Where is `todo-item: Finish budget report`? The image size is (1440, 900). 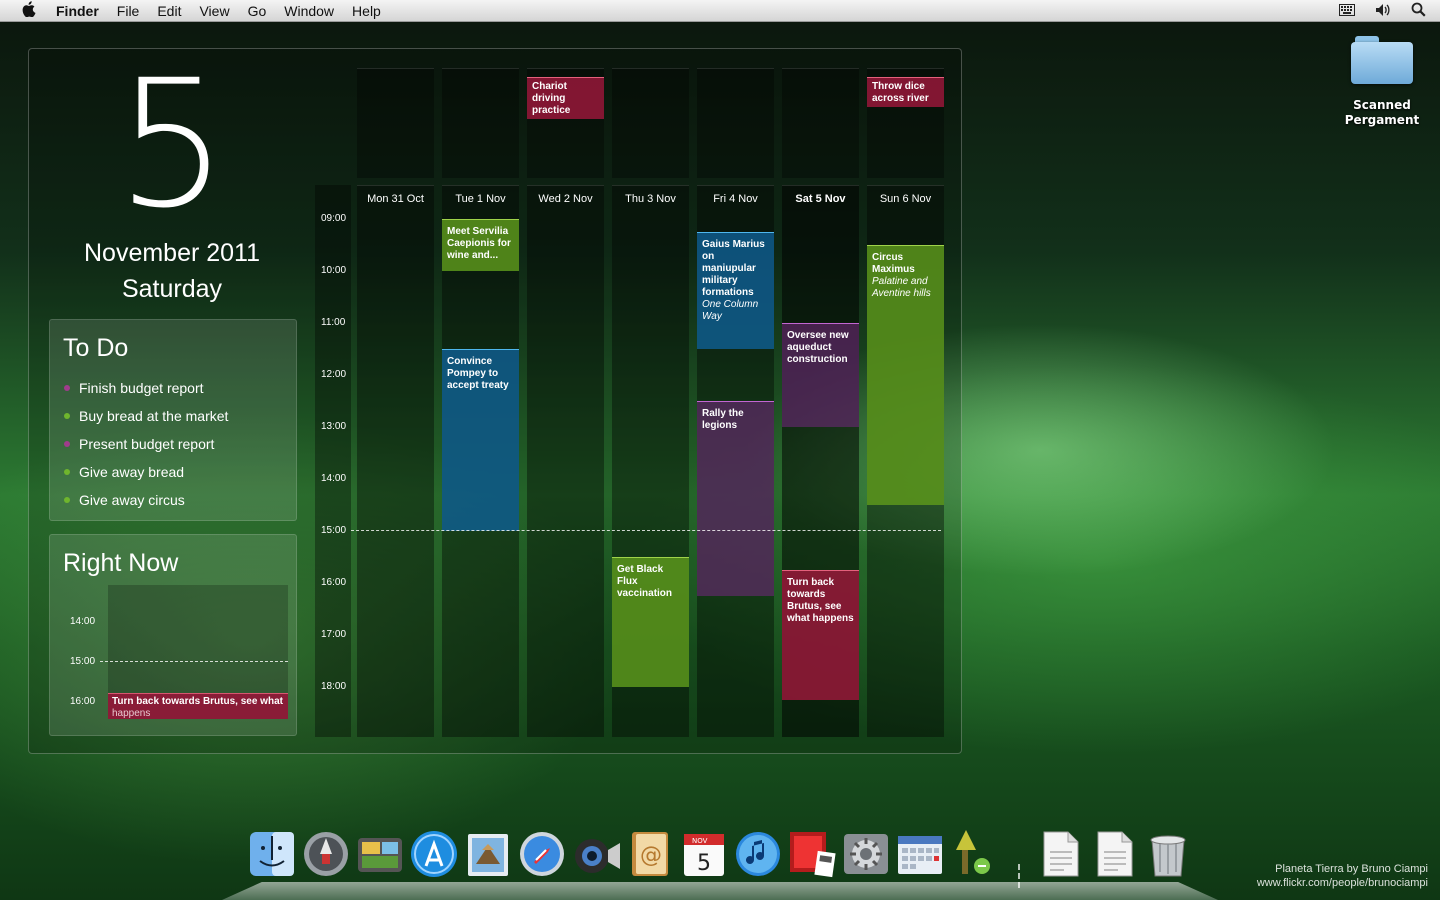
todo-item: Finish budget report is located at coordinates (146, 388).